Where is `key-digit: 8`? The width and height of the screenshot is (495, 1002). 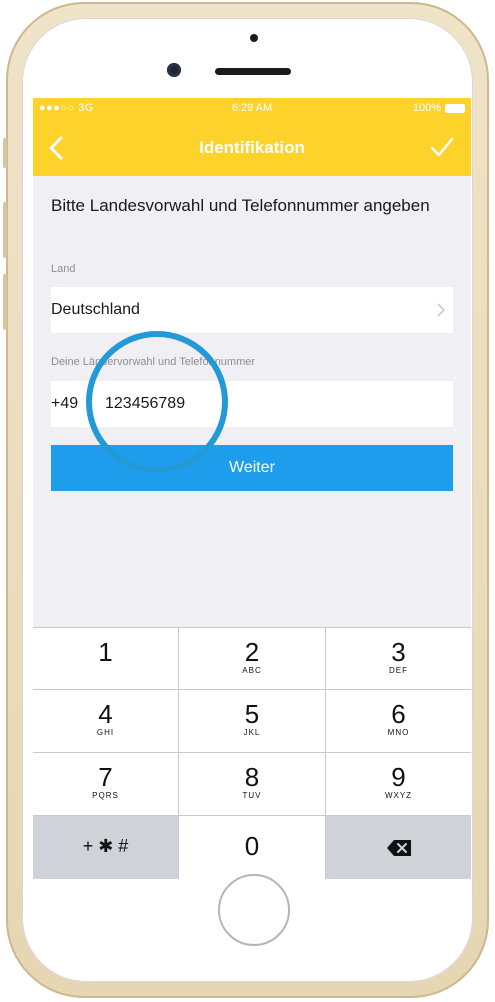
key-digit: 8 is located at coordinates (252, 777).